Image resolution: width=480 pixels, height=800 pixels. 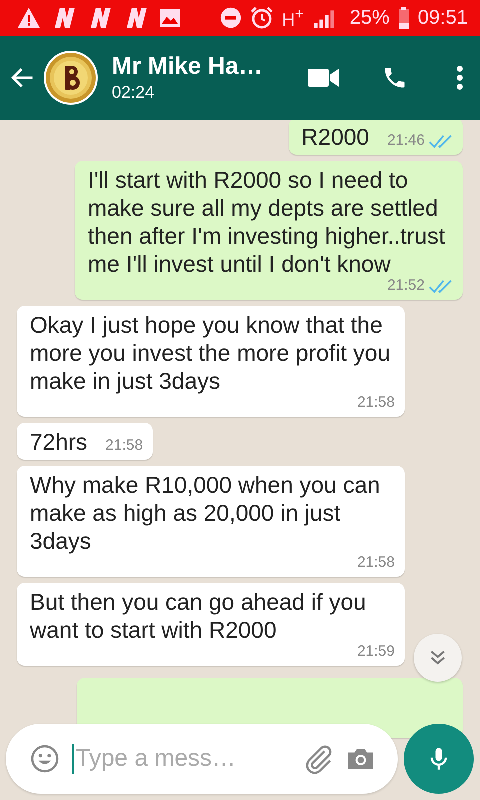 What do you see at coordinates (376, 652) in the screenshot?
I see `message-time: 21:59` at bounding box center [376, 652].